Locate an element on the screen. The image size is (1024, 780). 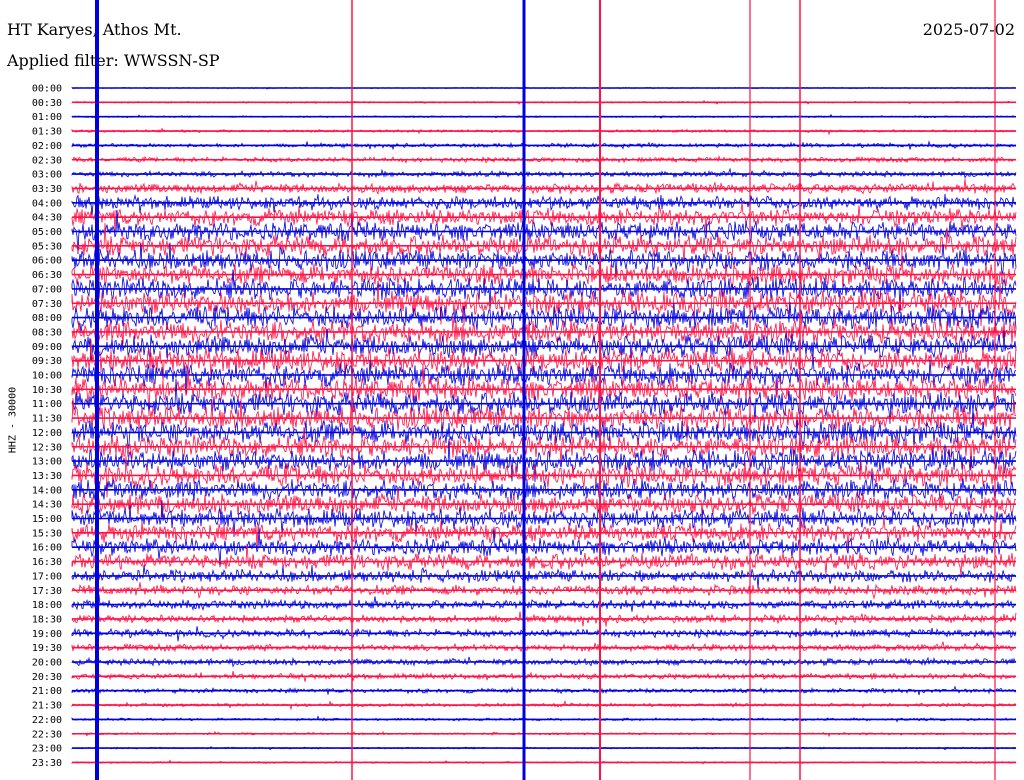
row-time-label: 12:00 is located at coordinates (47, 433).